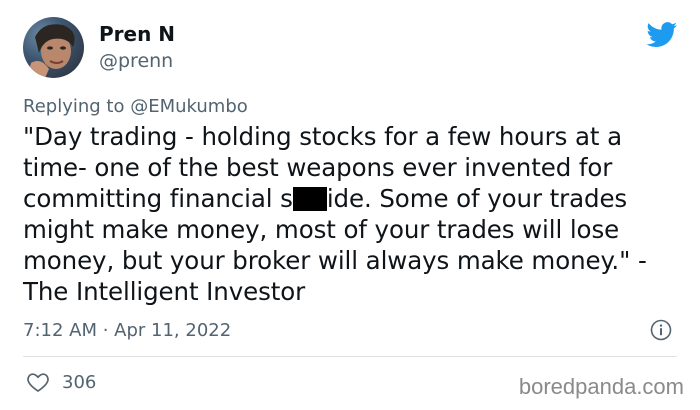 The width and height of the screenshot is (700, 410). I want to click on like-action: 306, so click(61, 382).